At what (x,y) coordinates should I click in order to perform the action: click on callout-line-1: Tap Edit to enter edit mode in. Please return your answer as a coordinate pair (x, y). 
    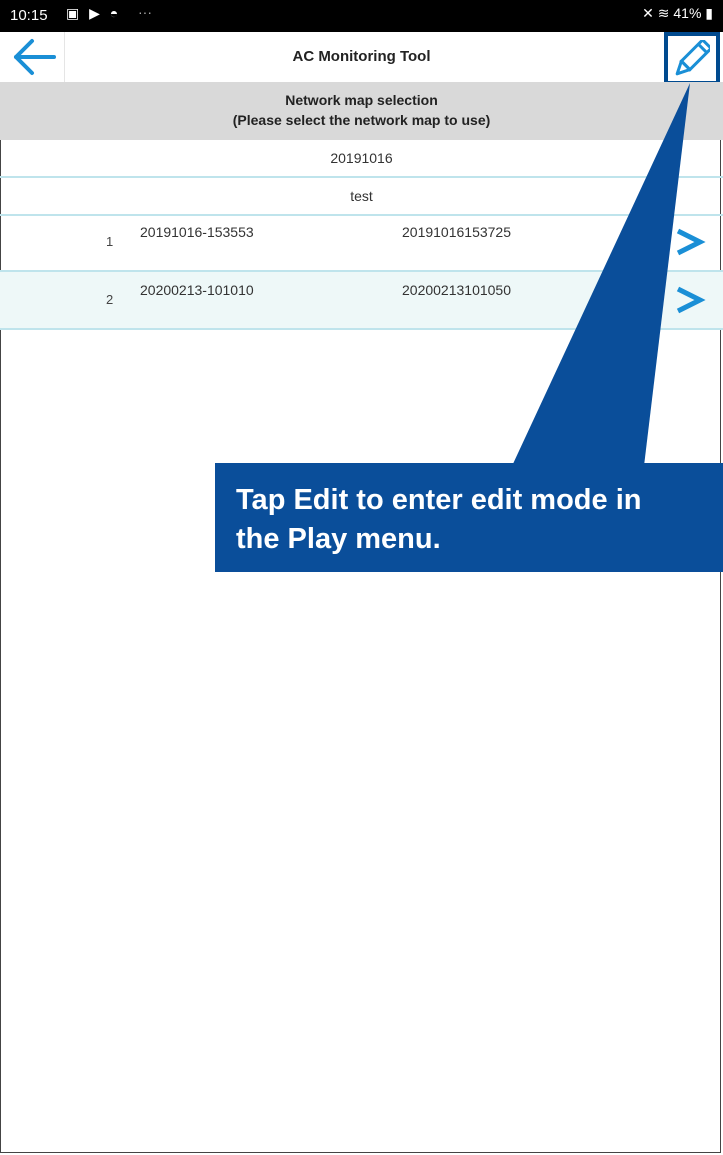
    Looking at the image, I should click on (439, 500).